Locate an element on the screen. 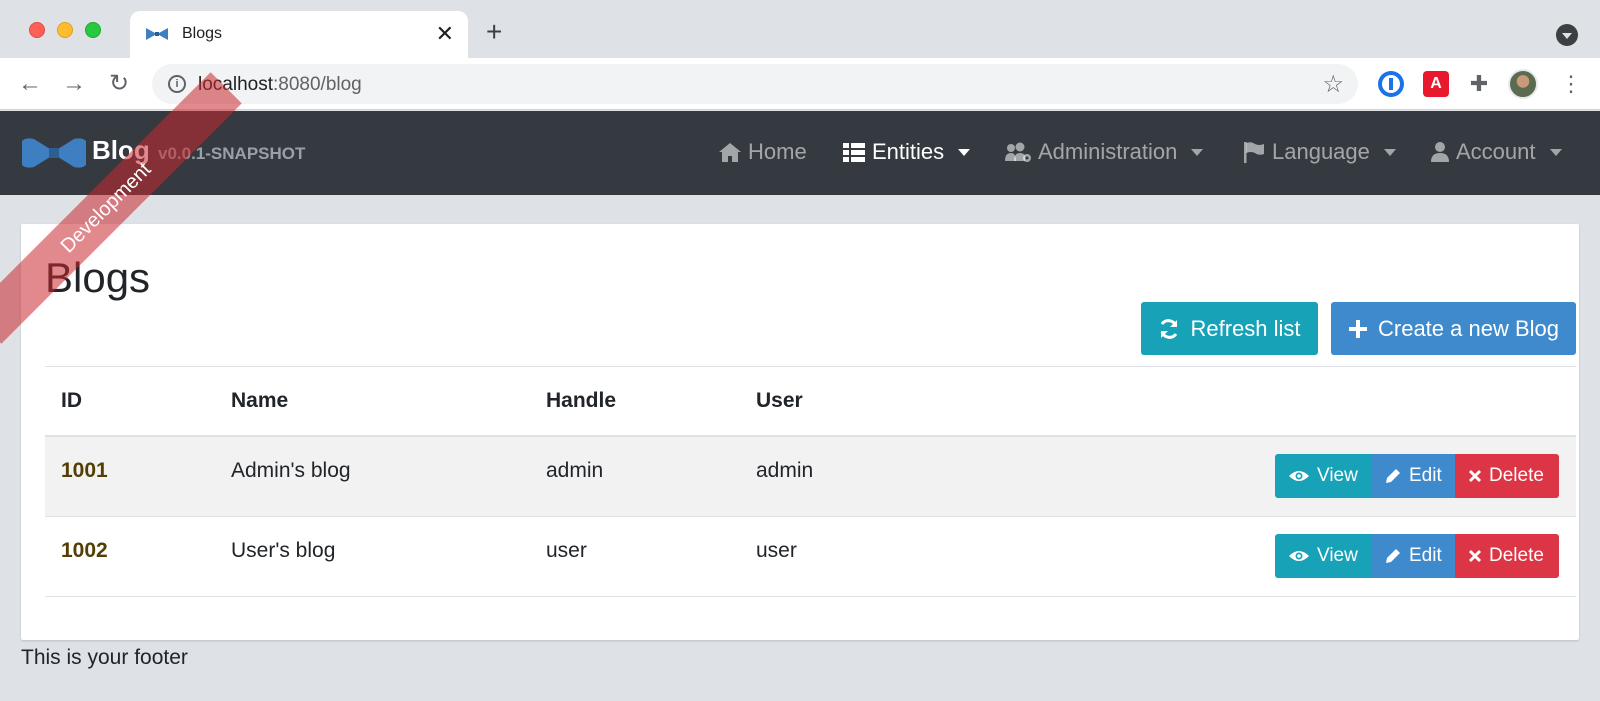 Image resolution: width=1600 pixels, height=701 pixels. refresh-list-label: Refresh list is located at coordinates (1245, 328).